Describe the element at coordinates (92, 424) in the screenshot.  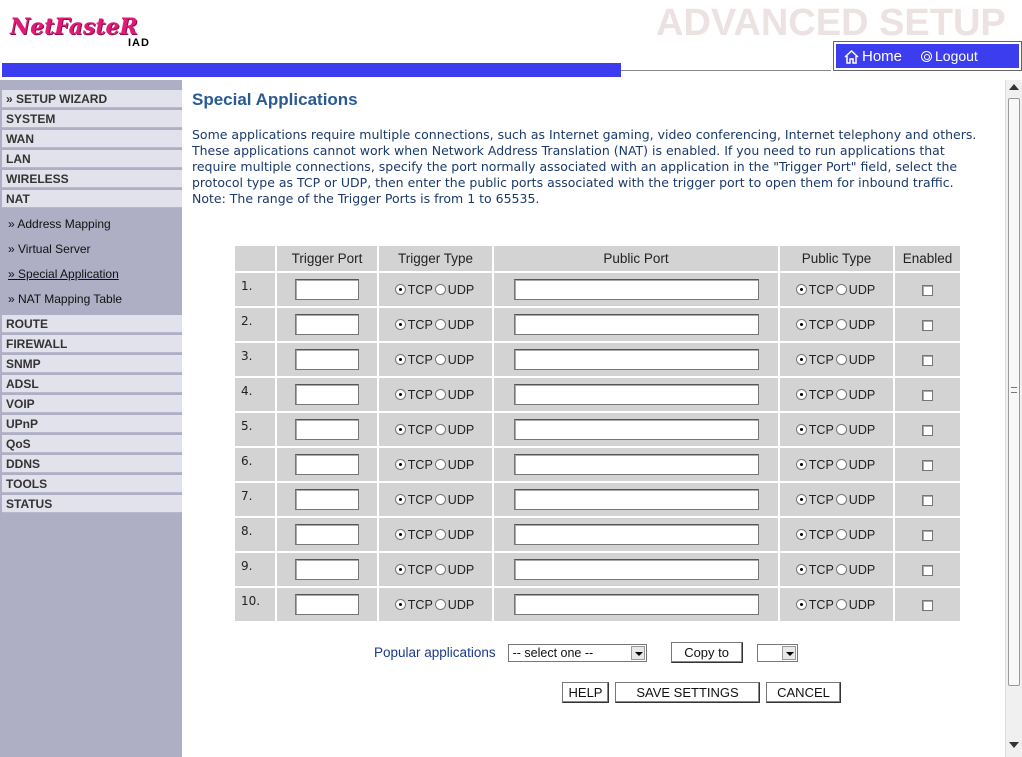
I see `sidebar-item-upnp: UPnP` at that location.